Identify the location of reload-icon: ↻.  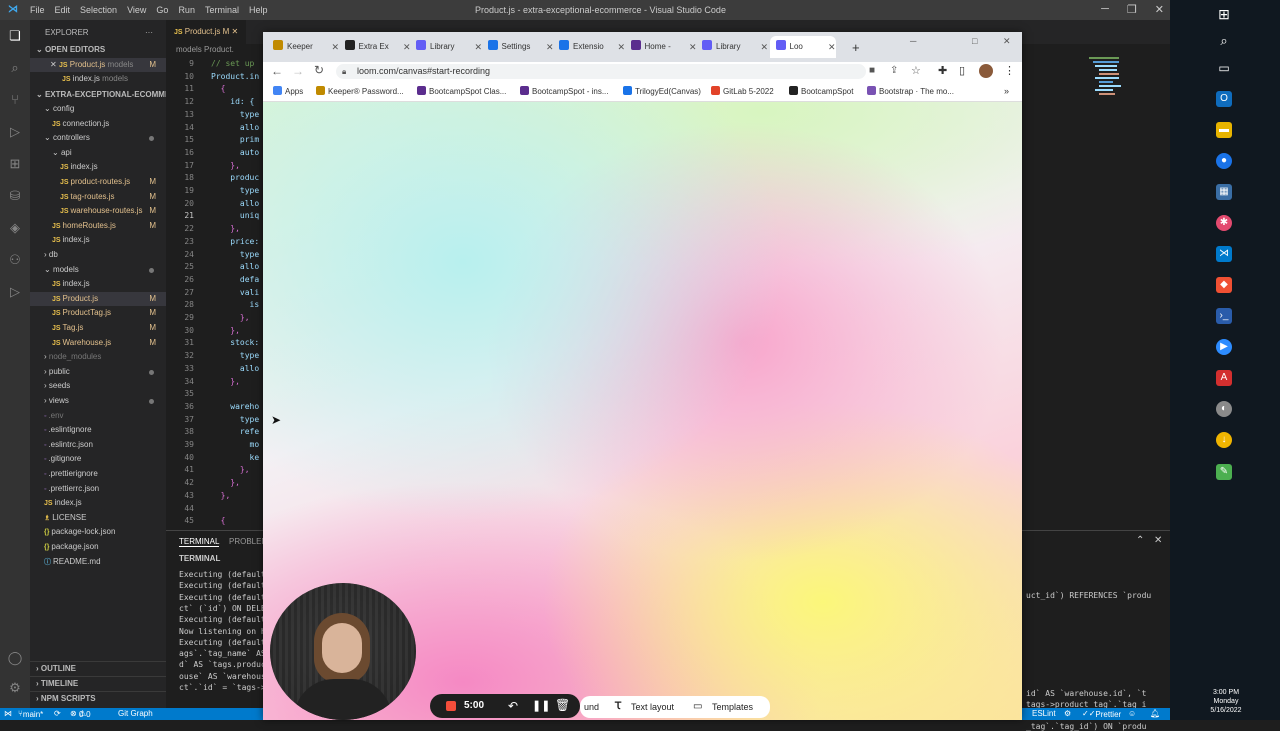
(319, 70).